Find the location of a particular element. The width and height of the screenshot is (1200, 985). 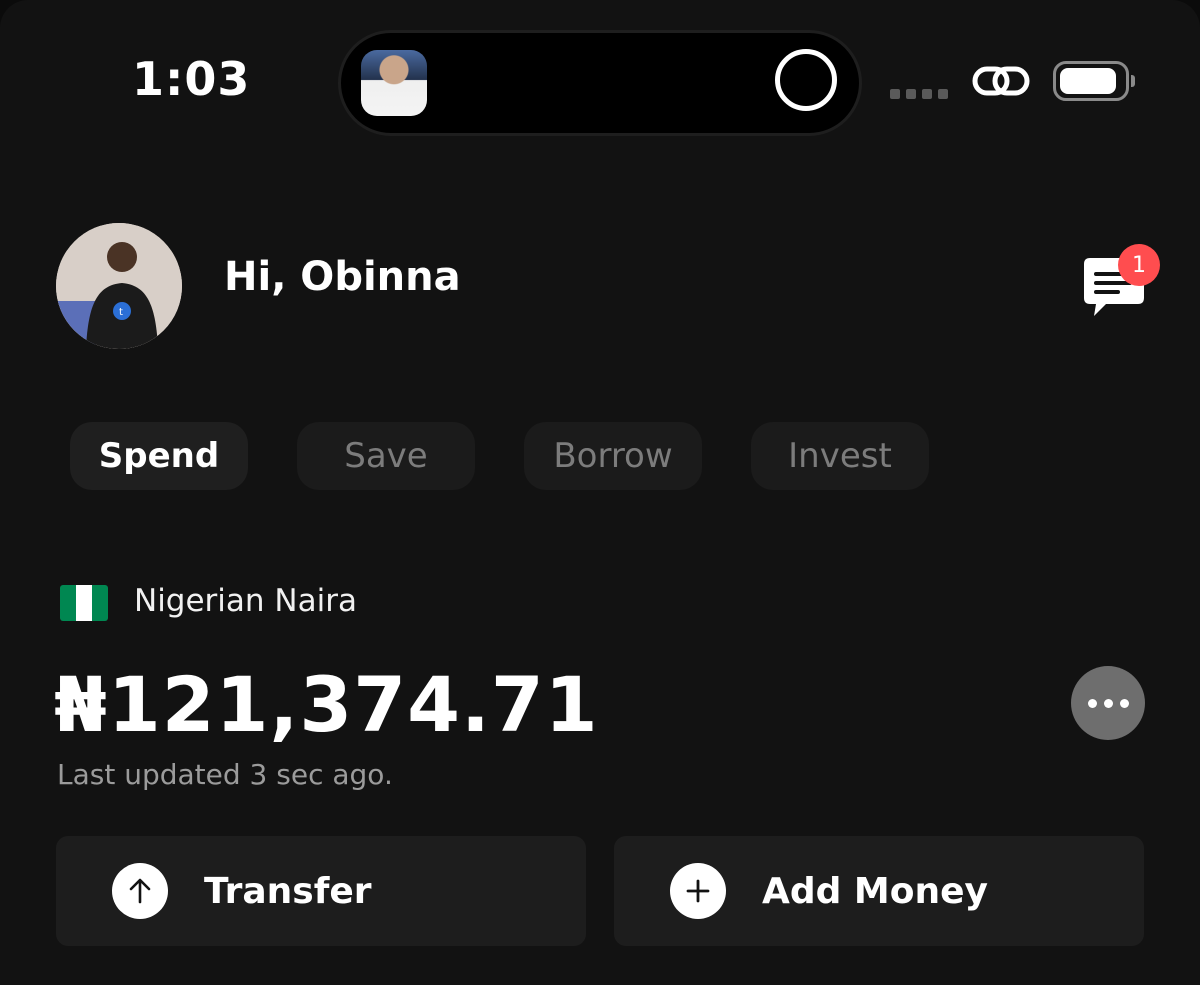

cellular-signal-icon is located at coordinates (919, 94).